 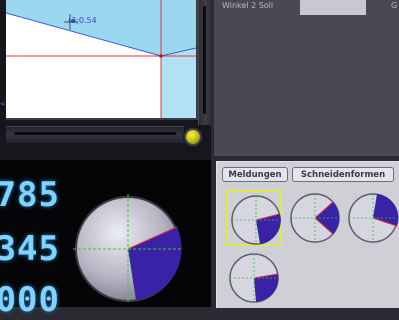 What do you see at coordinates (95, 133) in the screenshot?
I see `horizontal-rail-slot` at bounding box center [95, 133].